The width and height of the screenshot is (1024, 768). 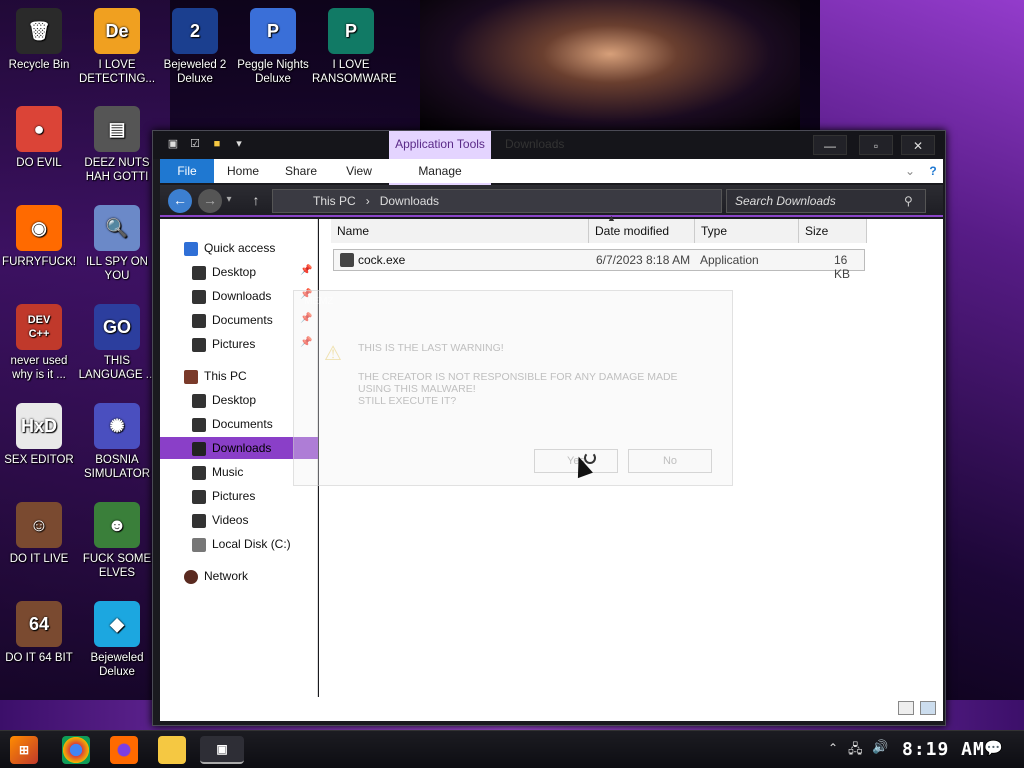 I want to click on desktop-icon-item: 🗑 Recycle Bin, so click(x=39, y=40).